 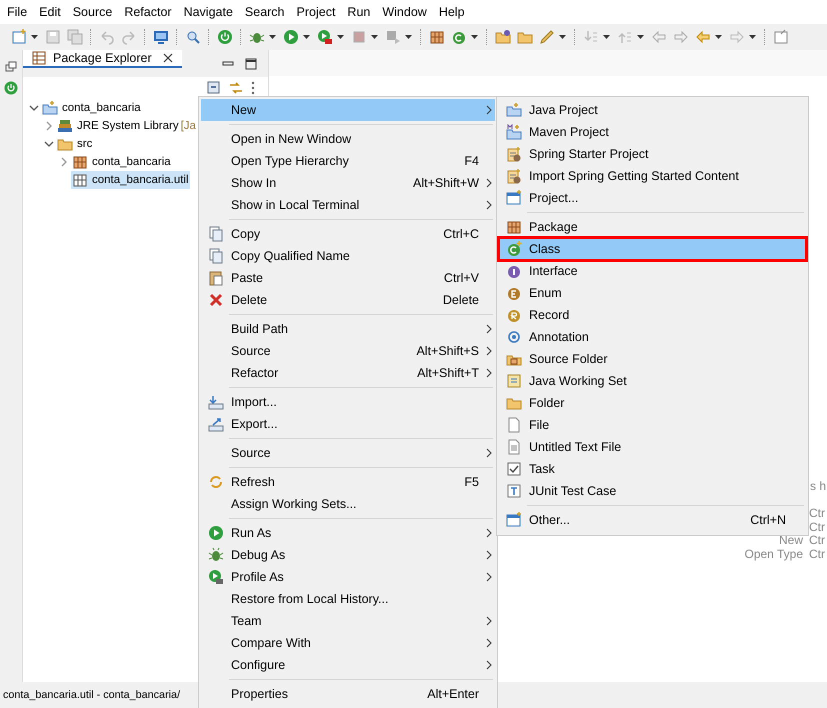 What do you see at coordinates (253, 88) in the screenshot?
I see `more-icon` at bounding box center [253, 88].